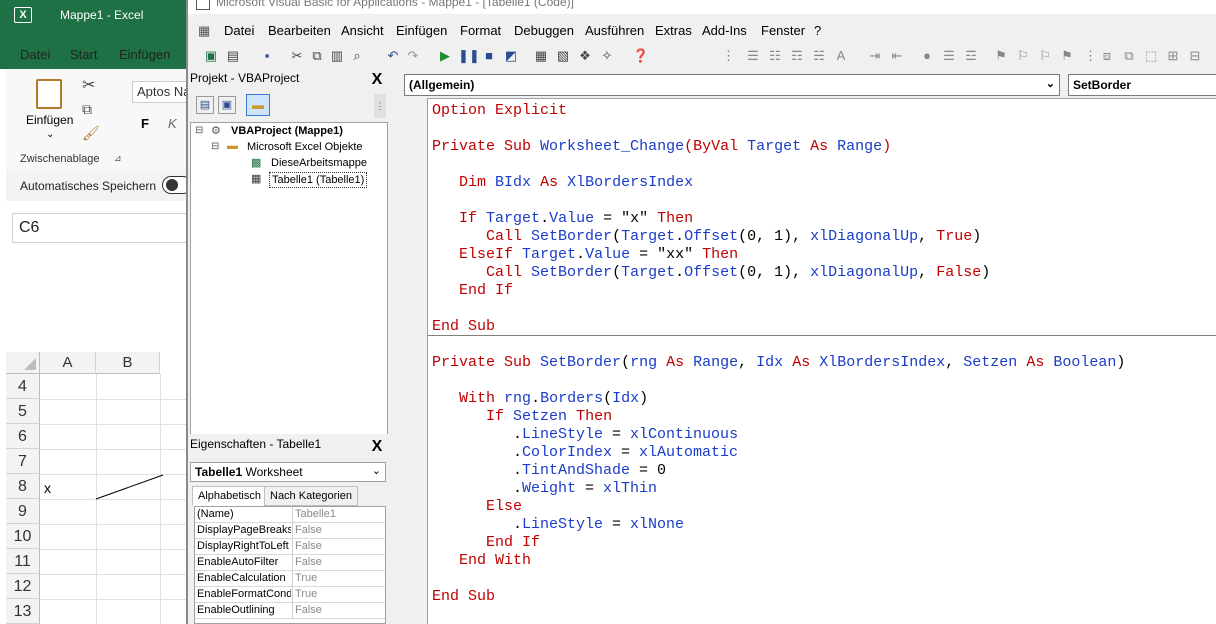  What do you see at coordinates (1023, 56) in the screenshot?
I see `next-bookmark-icon: ⚐` at bounding box center [1023, 56].